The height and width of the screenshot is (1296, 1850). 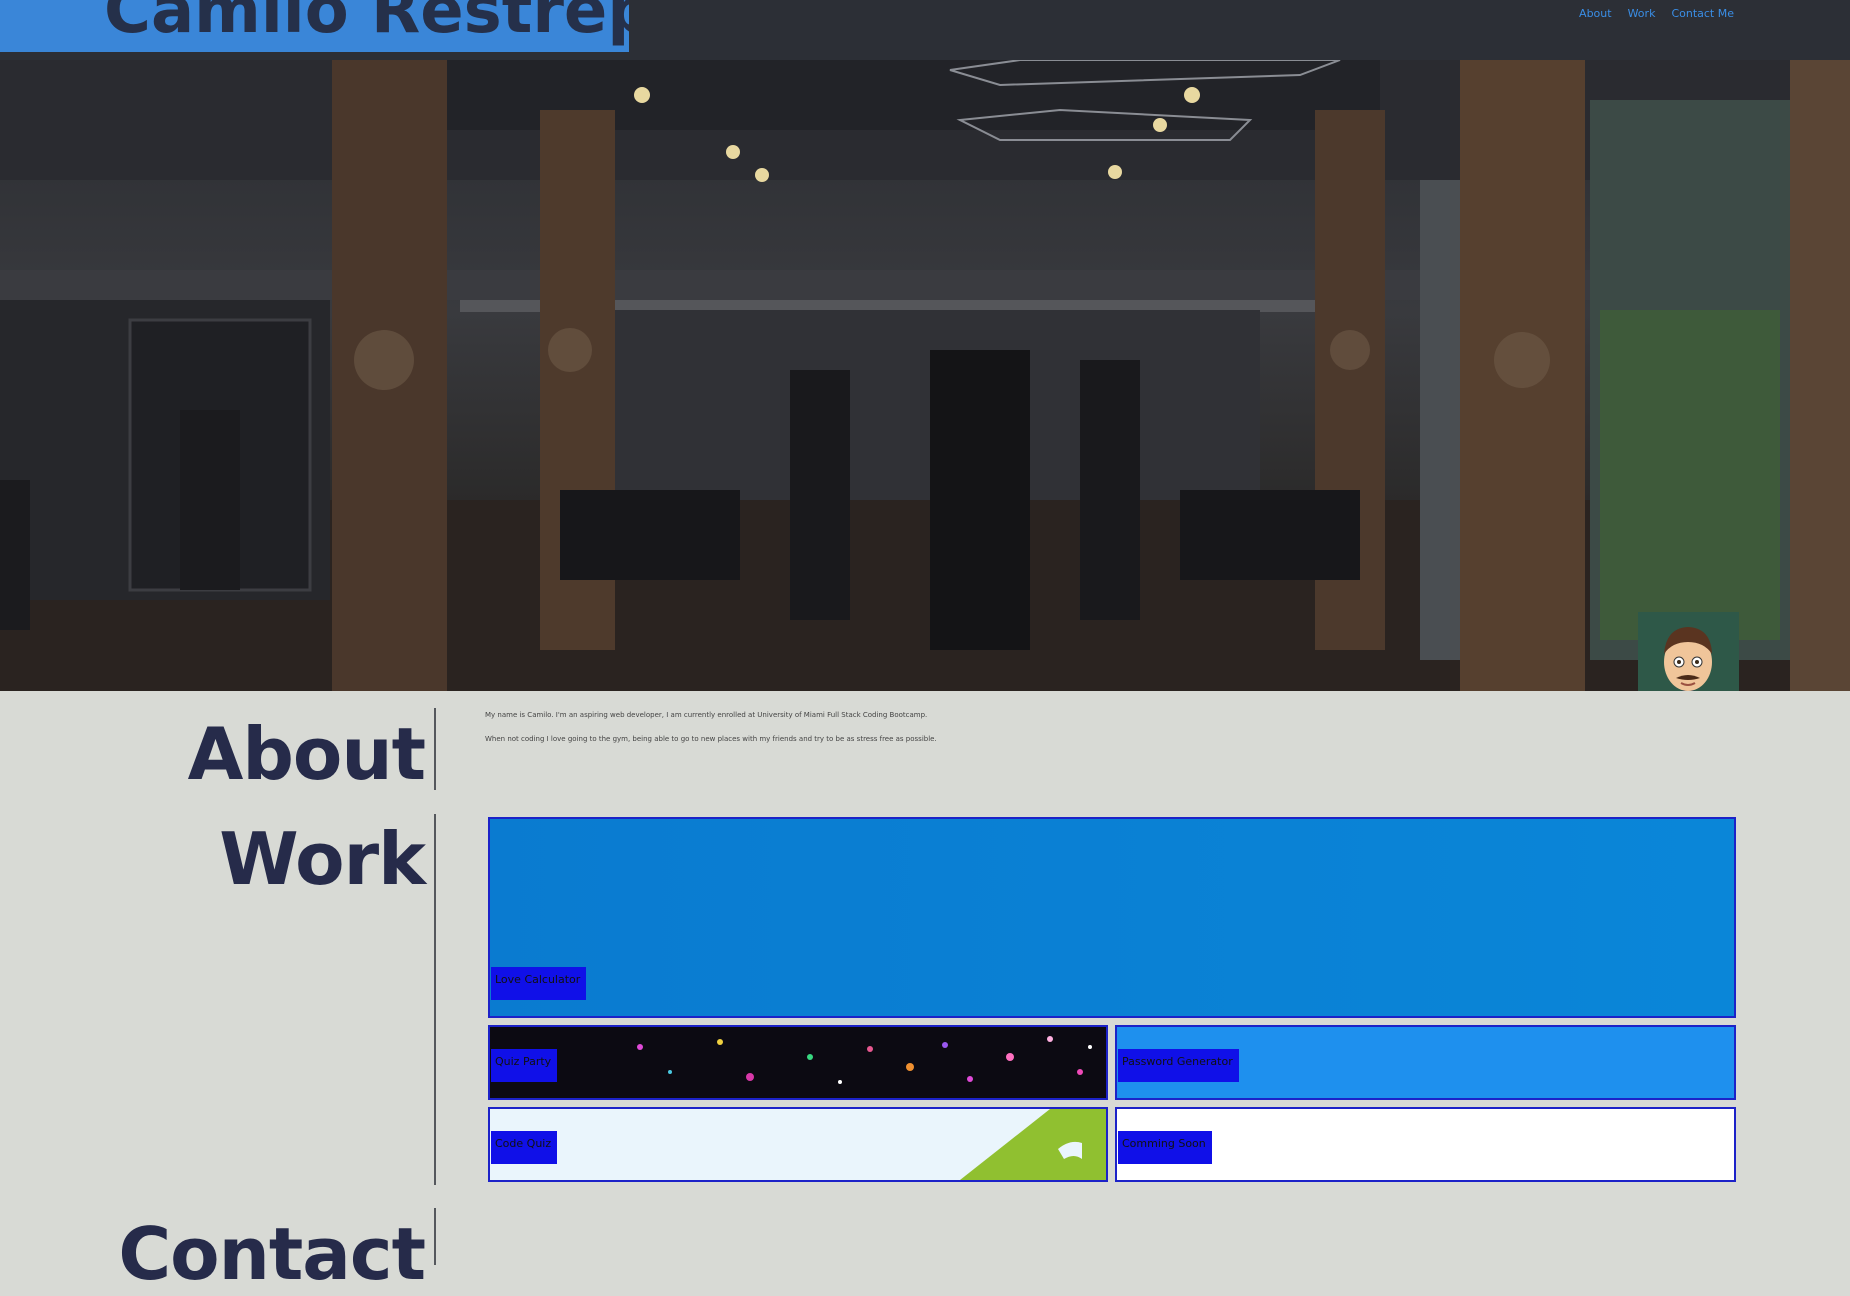 What do you see at coordinates (1425, 1144) in the screenshot?
I see `project-card-comming-soon: Comming Soon` at bounding box center [1425, 1144].